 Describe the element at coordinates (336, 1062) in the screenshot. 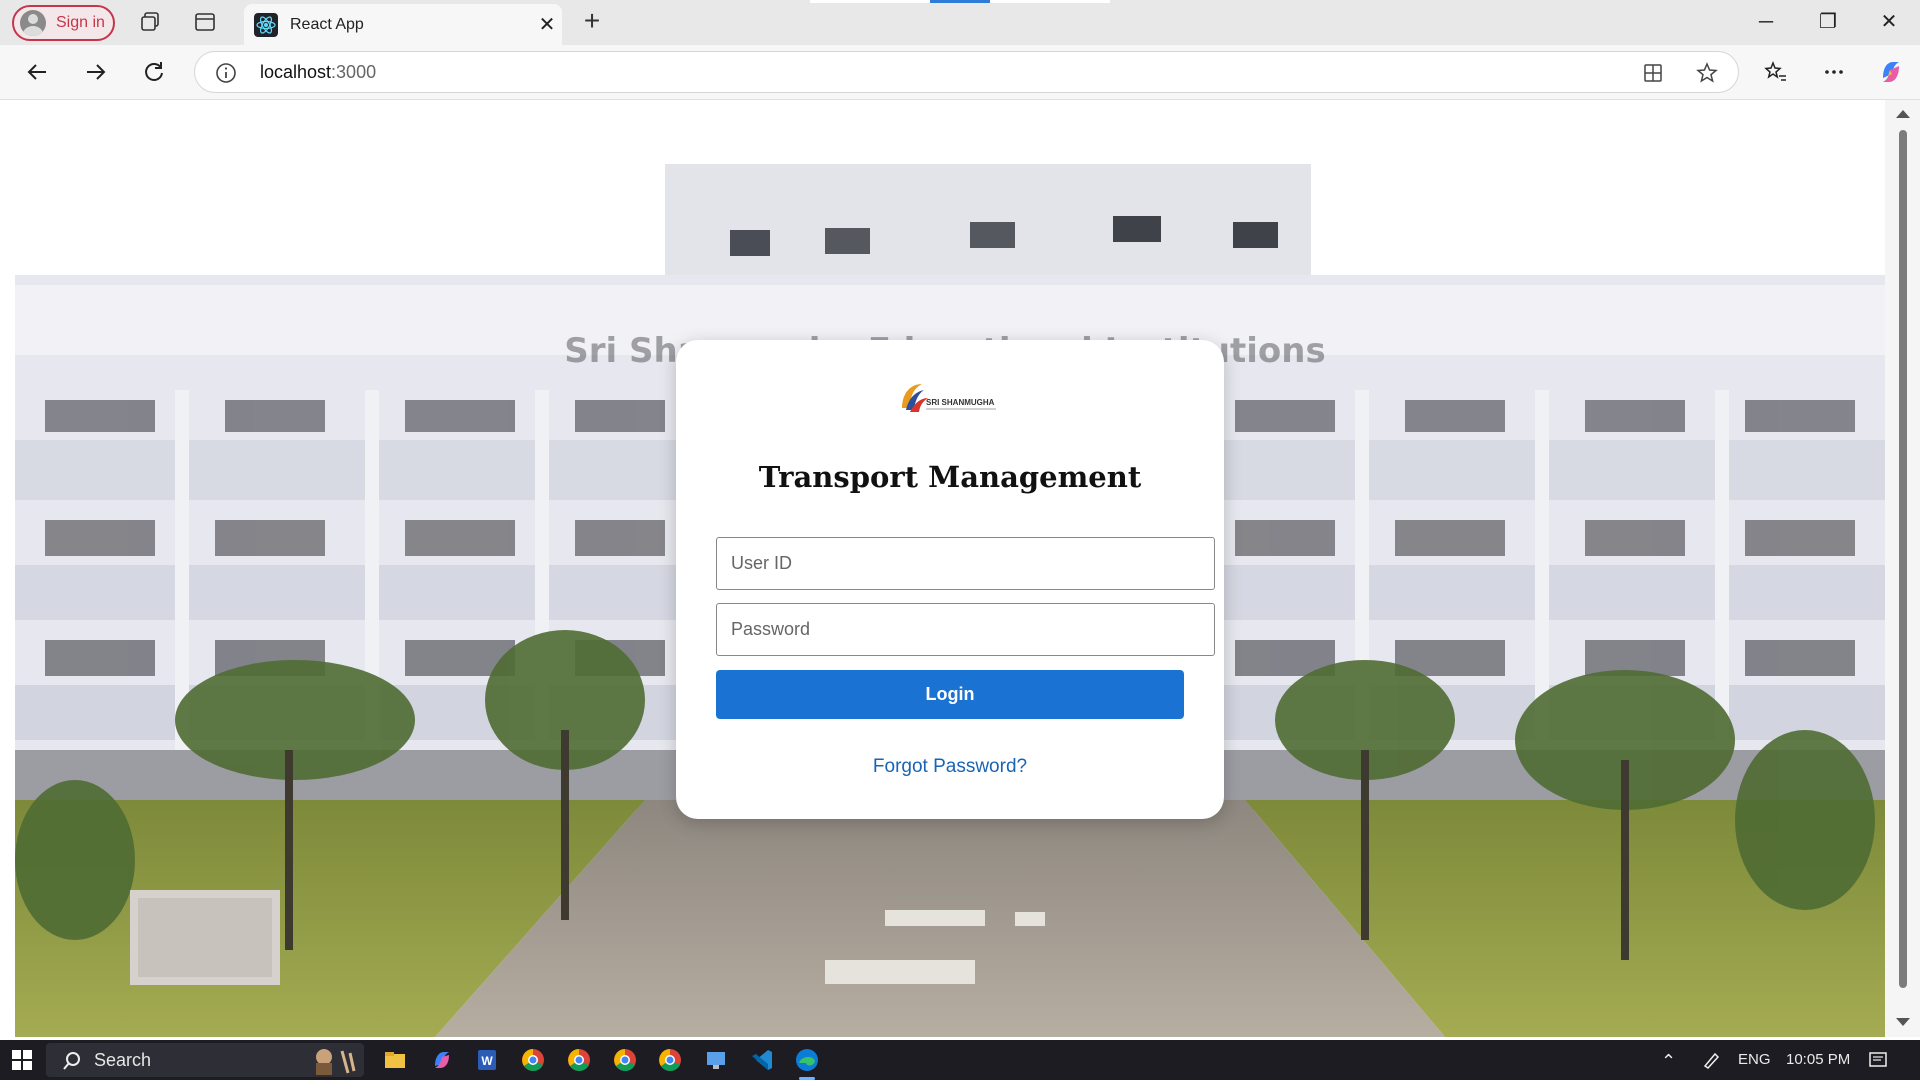

I see `search-highlight-art-icon` at that location.